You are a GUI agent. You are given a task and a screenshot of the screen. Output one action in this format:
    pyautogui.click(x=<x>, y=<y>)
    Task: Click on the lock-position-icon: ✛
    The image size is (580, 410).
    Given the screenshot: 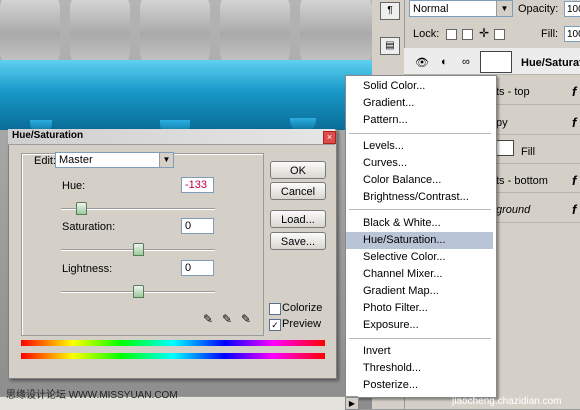 What is the action you would take?
    pyautogui.click(x=484, y=33)
    